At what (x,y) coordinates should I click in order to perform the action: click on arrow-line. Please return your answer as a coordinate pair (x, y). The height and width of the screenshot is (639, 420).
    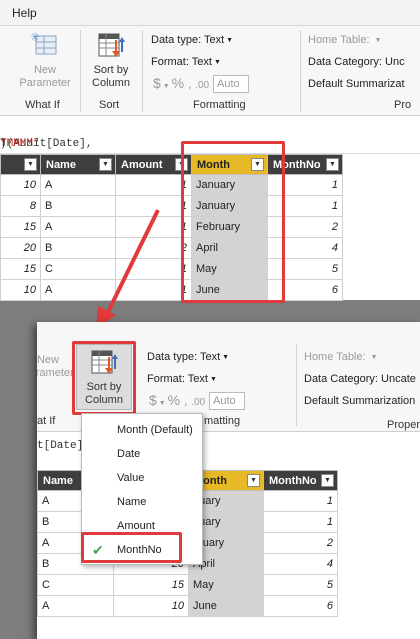
    Looking at the image, I should click on (132, 263).